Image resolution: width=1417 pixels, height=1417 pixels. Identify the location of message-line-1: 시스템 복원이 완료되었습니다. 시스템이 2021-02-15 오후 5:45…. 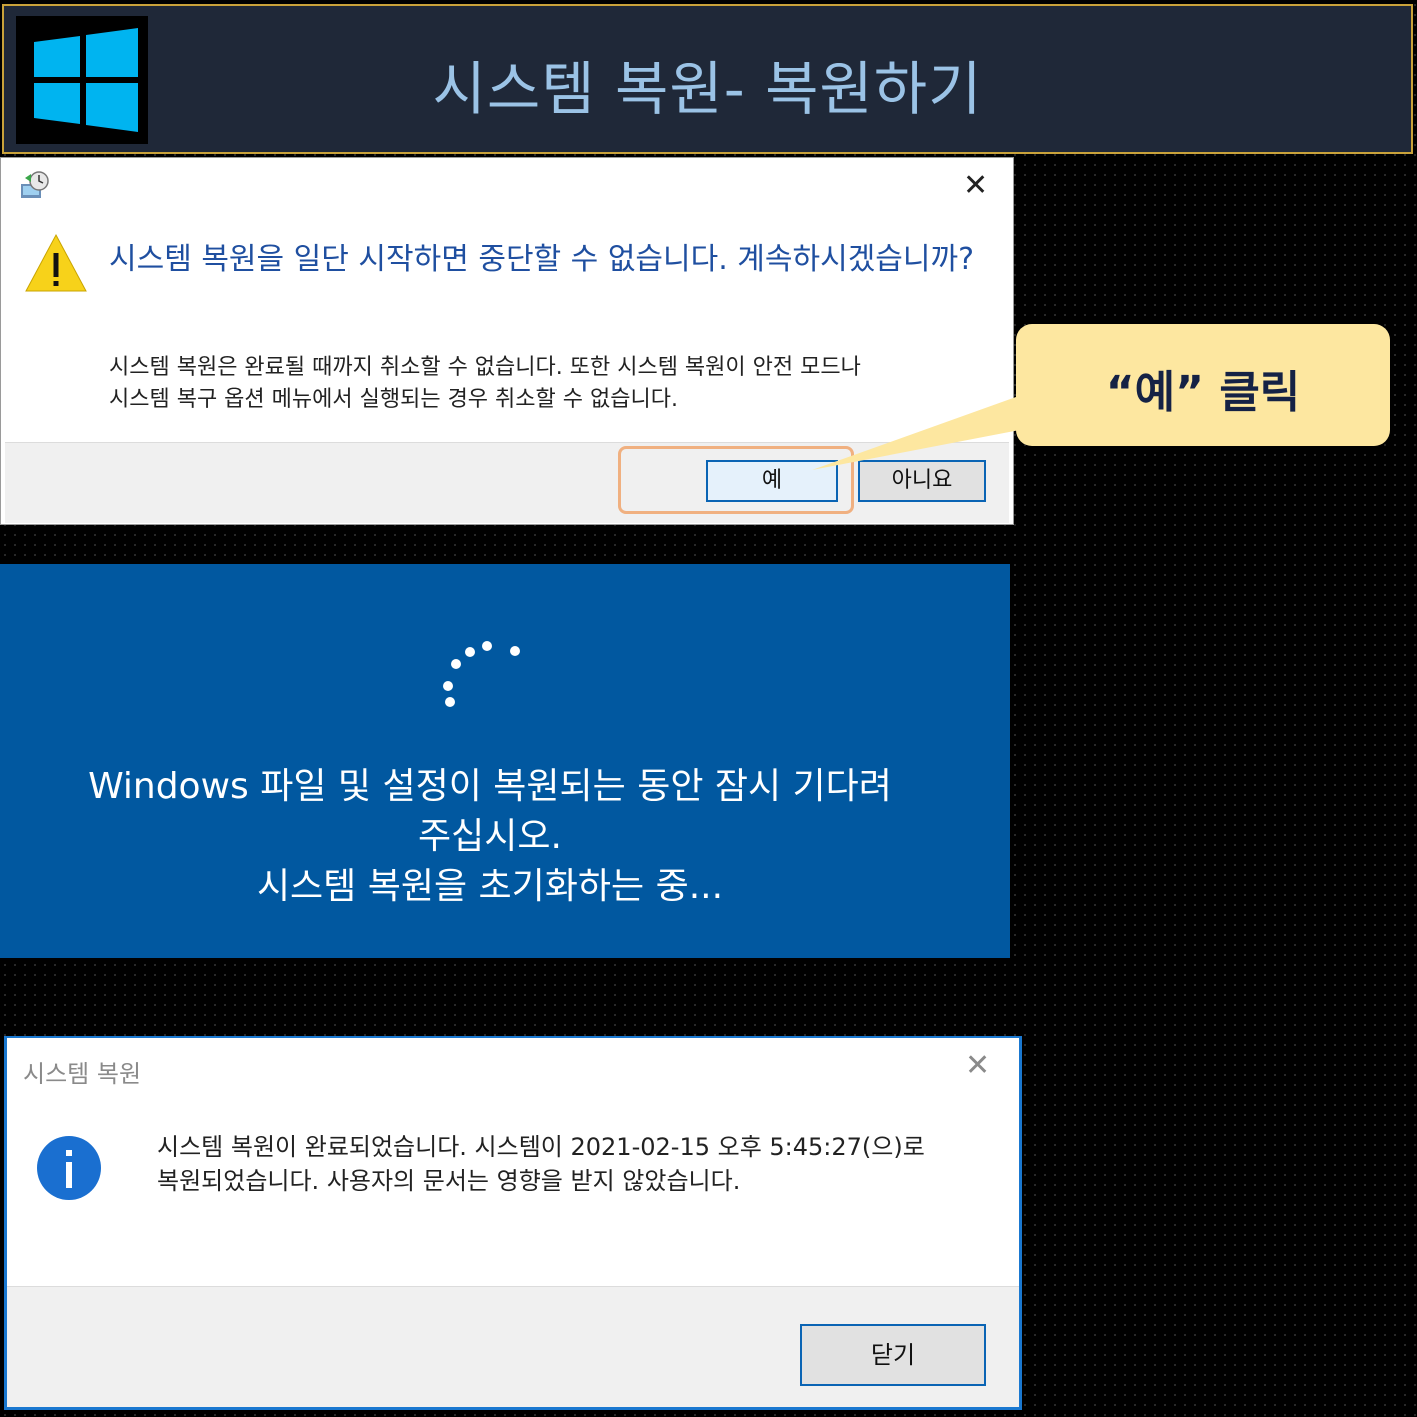
(541, 1147).